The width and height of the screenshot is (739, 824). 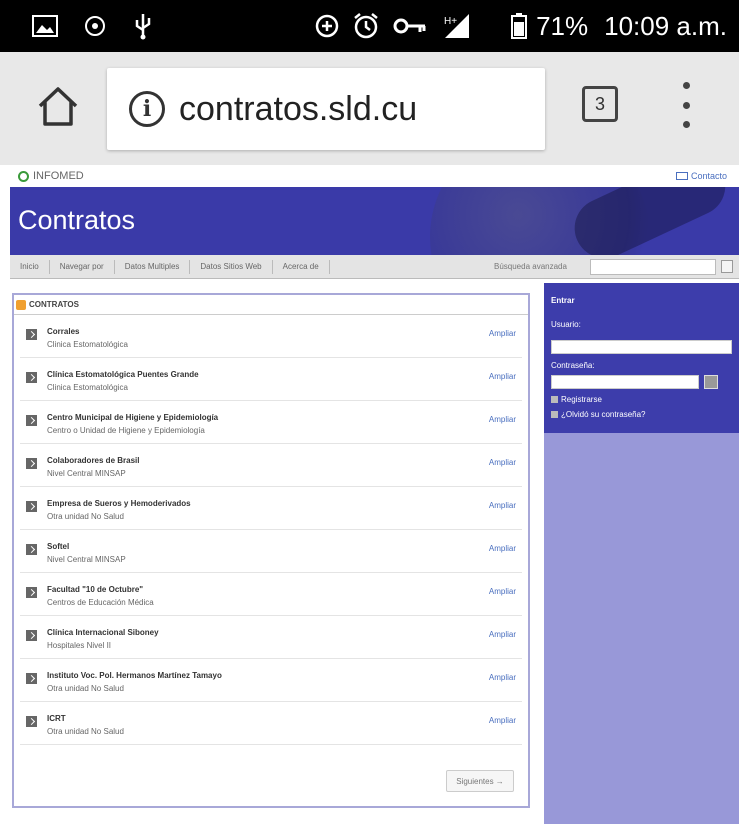 What do you see at coordinates (93, 460) in the screenshot?
I see `contract-title: Colaboradores de Brasil` at bounding box center [93, 460].